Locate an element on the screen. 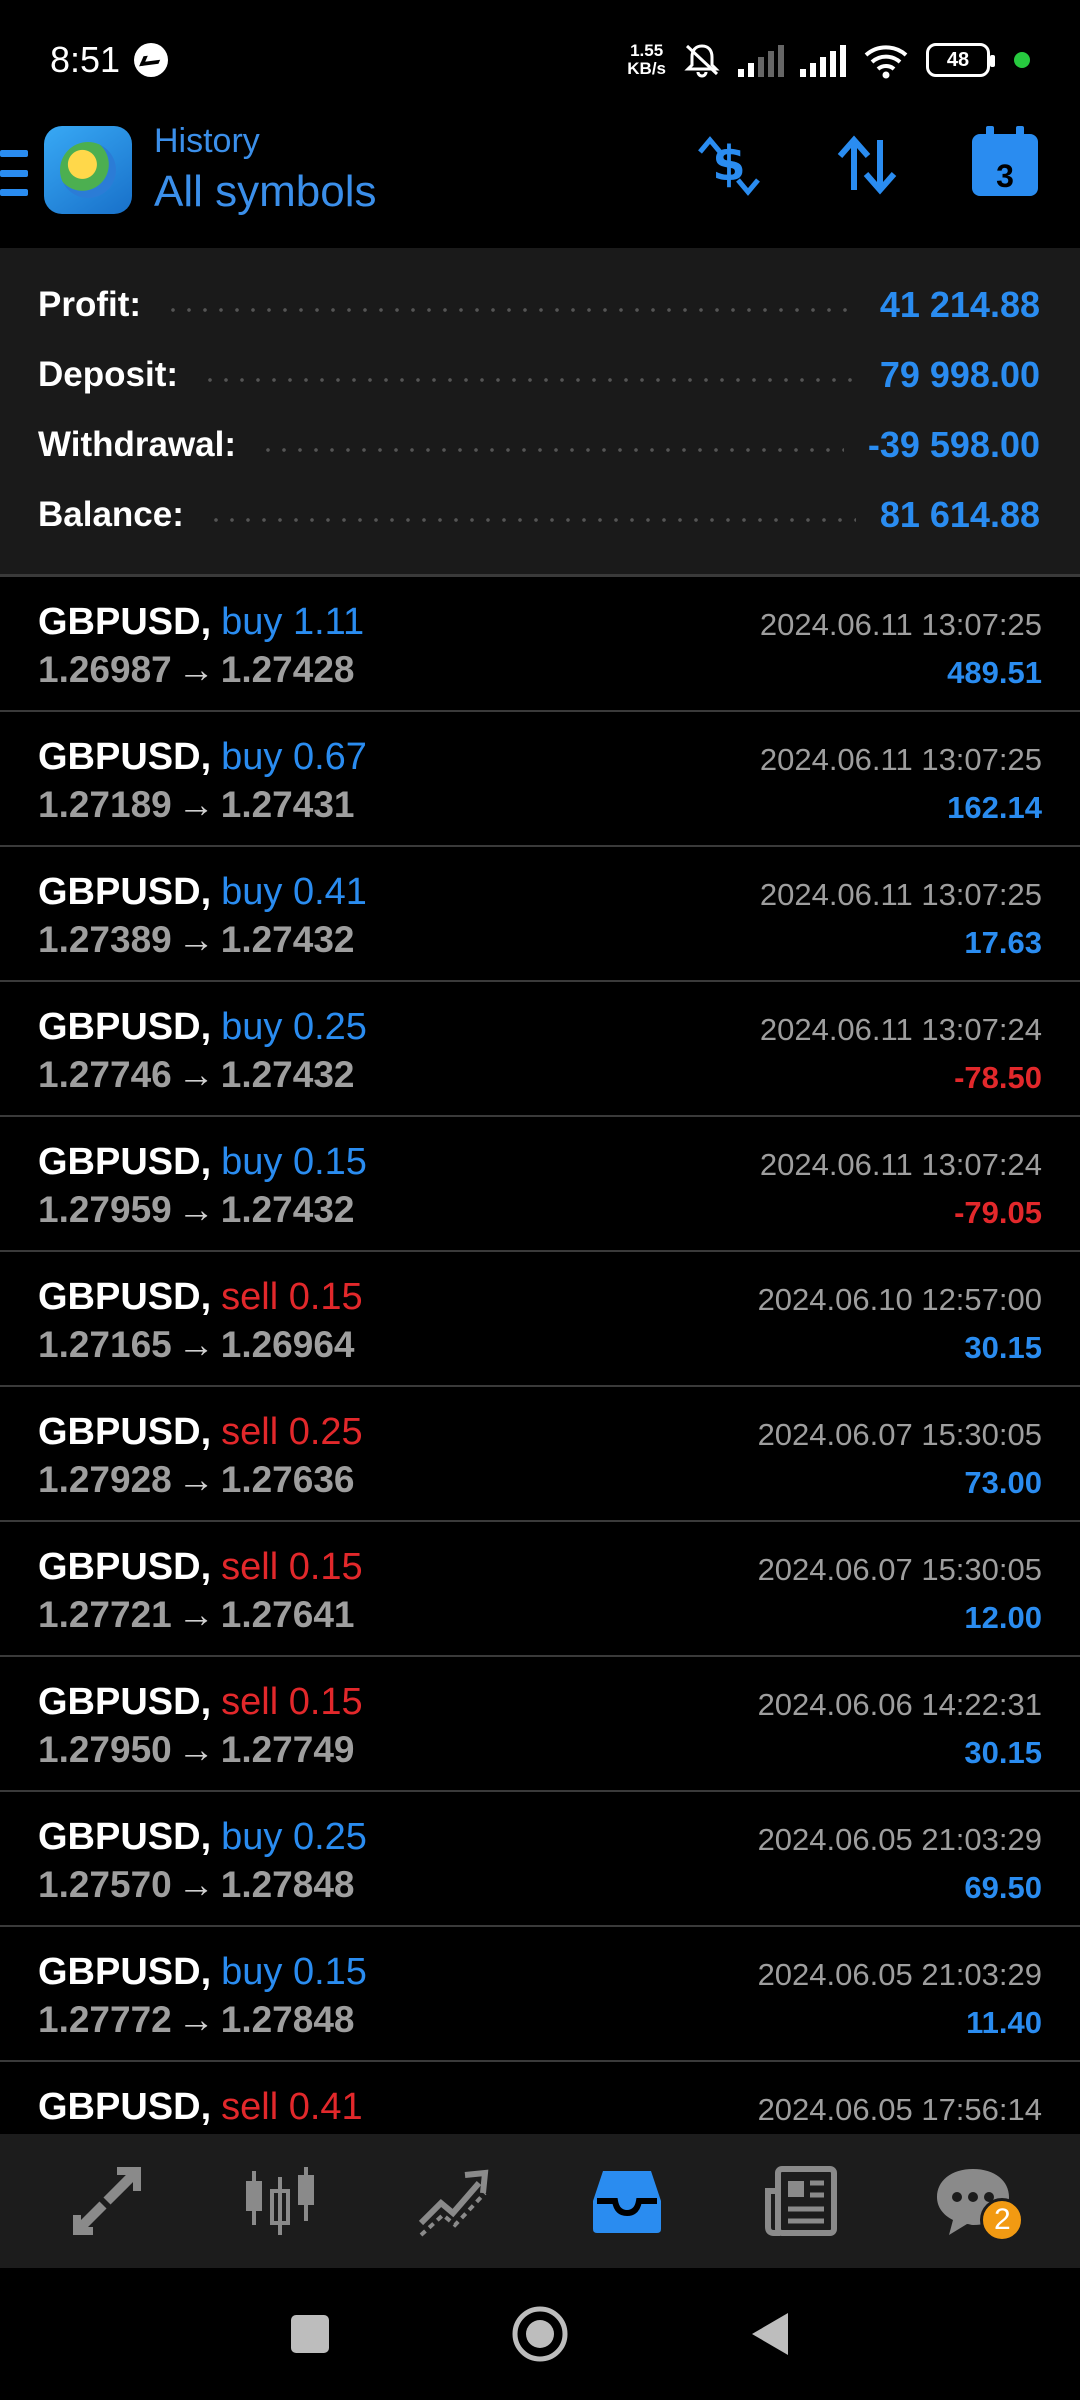 This screenshot has width=1080, height=2400. period-button: 3 is located at coordinates (1005, 163).